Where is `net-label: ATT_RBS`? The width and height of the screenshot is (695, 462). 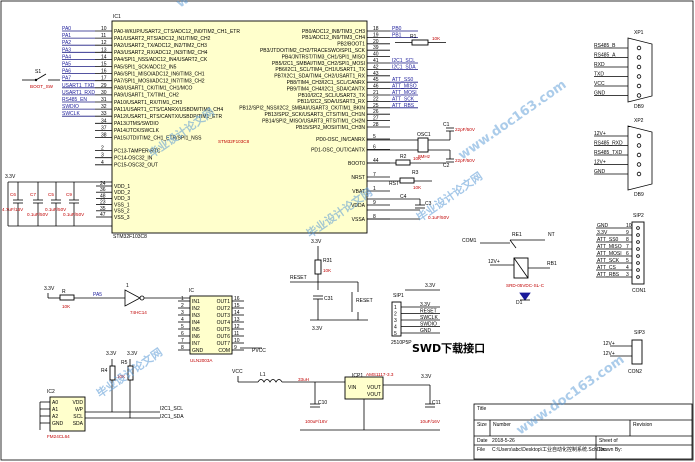 net-label: ATT_RBS is located at coordinates (403, 106).